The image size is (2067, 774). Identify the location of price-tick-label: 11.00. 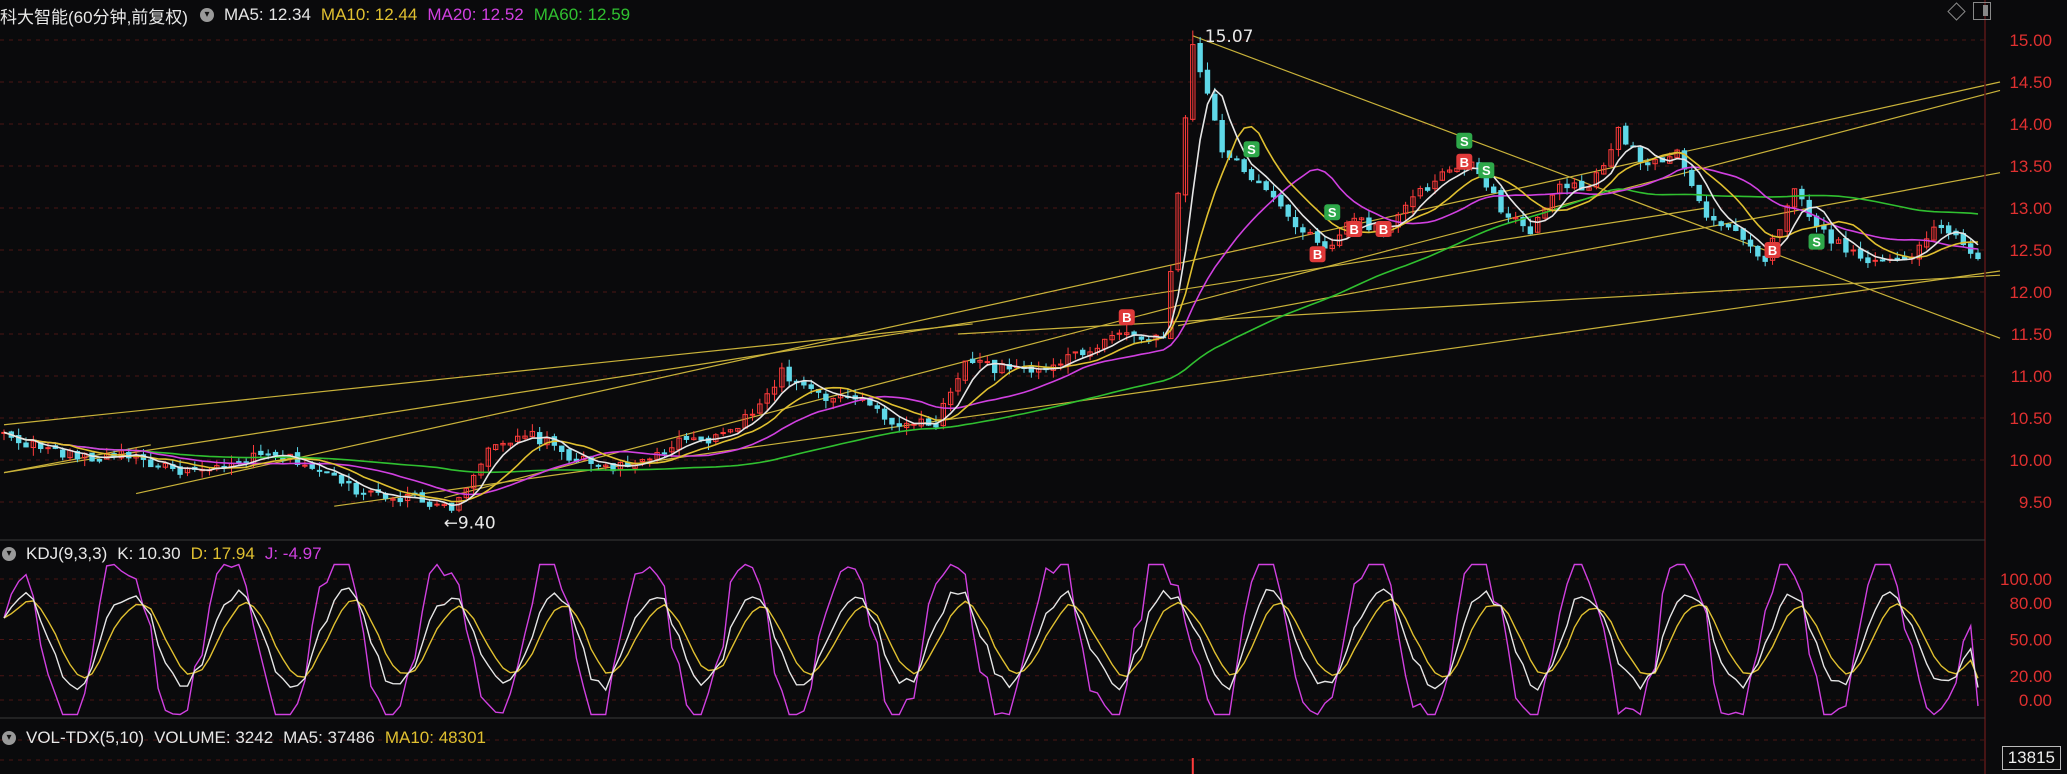
(2031, 376).